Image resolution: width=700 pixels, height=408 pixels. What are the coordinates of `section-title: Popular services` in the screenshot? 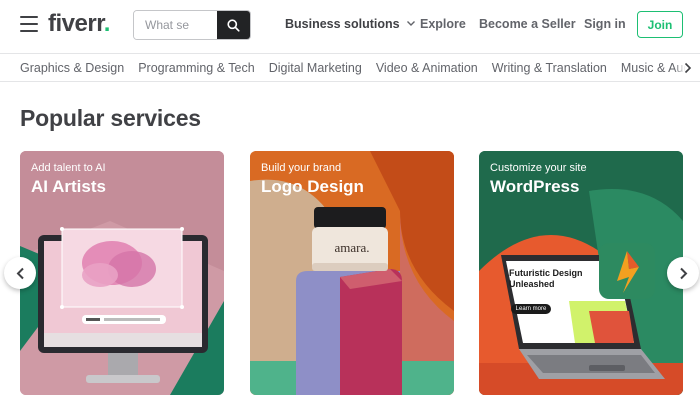 It's located at (110, 118).